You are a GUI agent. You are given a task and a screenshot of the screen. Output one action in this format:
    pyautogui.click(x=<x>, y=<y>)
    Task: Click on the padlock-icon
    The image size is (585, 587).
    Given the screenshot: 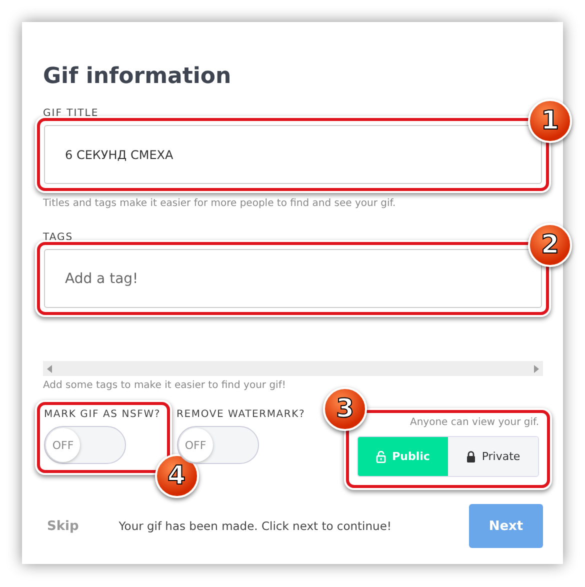 What is the action you would take?
    pyautogui.click(x=471, y=456)
    